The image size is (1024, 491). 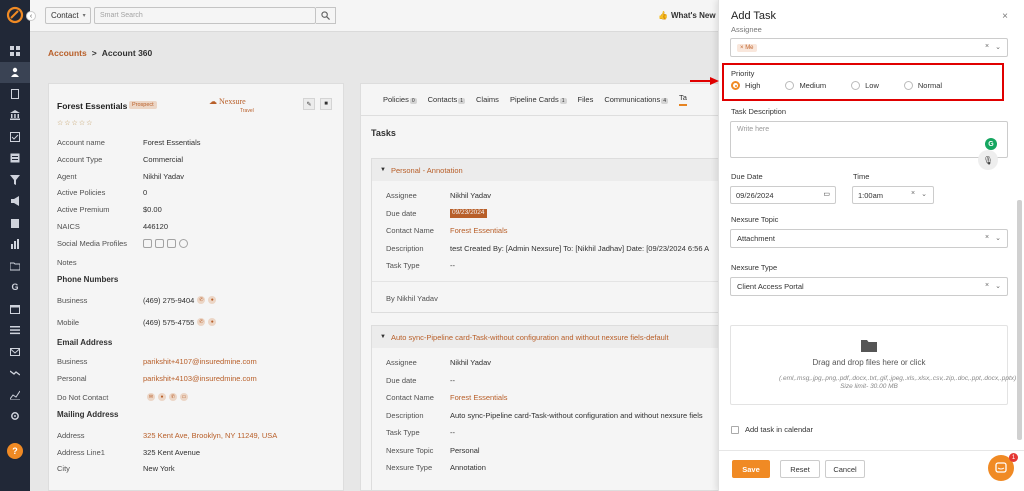 What do you see at coordinates (755, 219) in the screenshot?
I see `nexsure-topic-label: Nexsure Topic` at bounding box center [755, 219].